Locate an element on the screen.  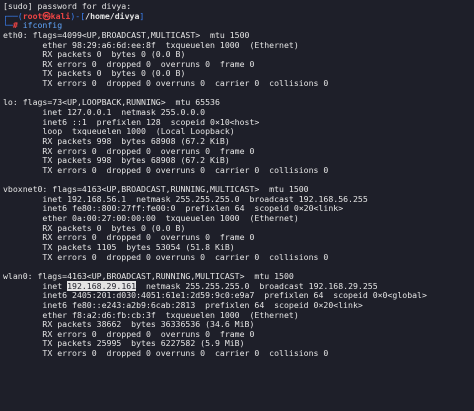
wlan0-inet-prefix: inet is located at coordinates (35, 285).